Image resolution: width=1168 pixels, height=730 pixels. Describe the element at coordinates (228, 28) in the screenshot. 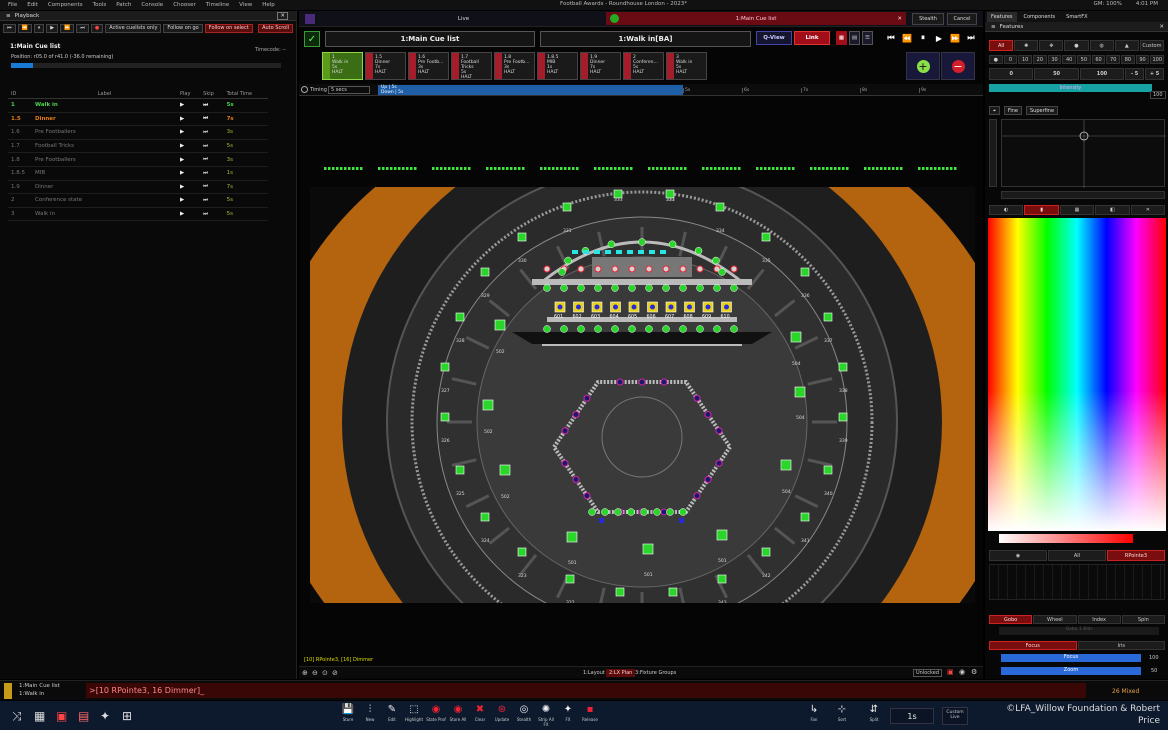

I see `follow-on-select-button: Follow on select` at that location.